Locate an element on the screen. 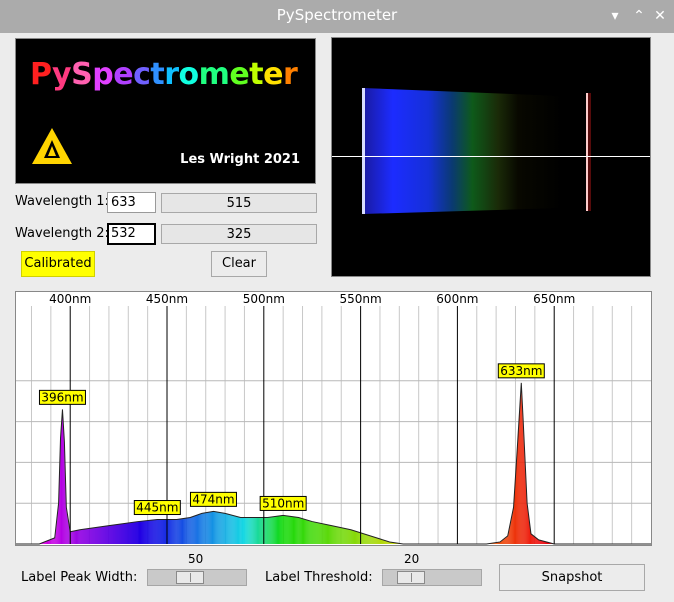  threshold-slider is located at coordinates (432, 577).